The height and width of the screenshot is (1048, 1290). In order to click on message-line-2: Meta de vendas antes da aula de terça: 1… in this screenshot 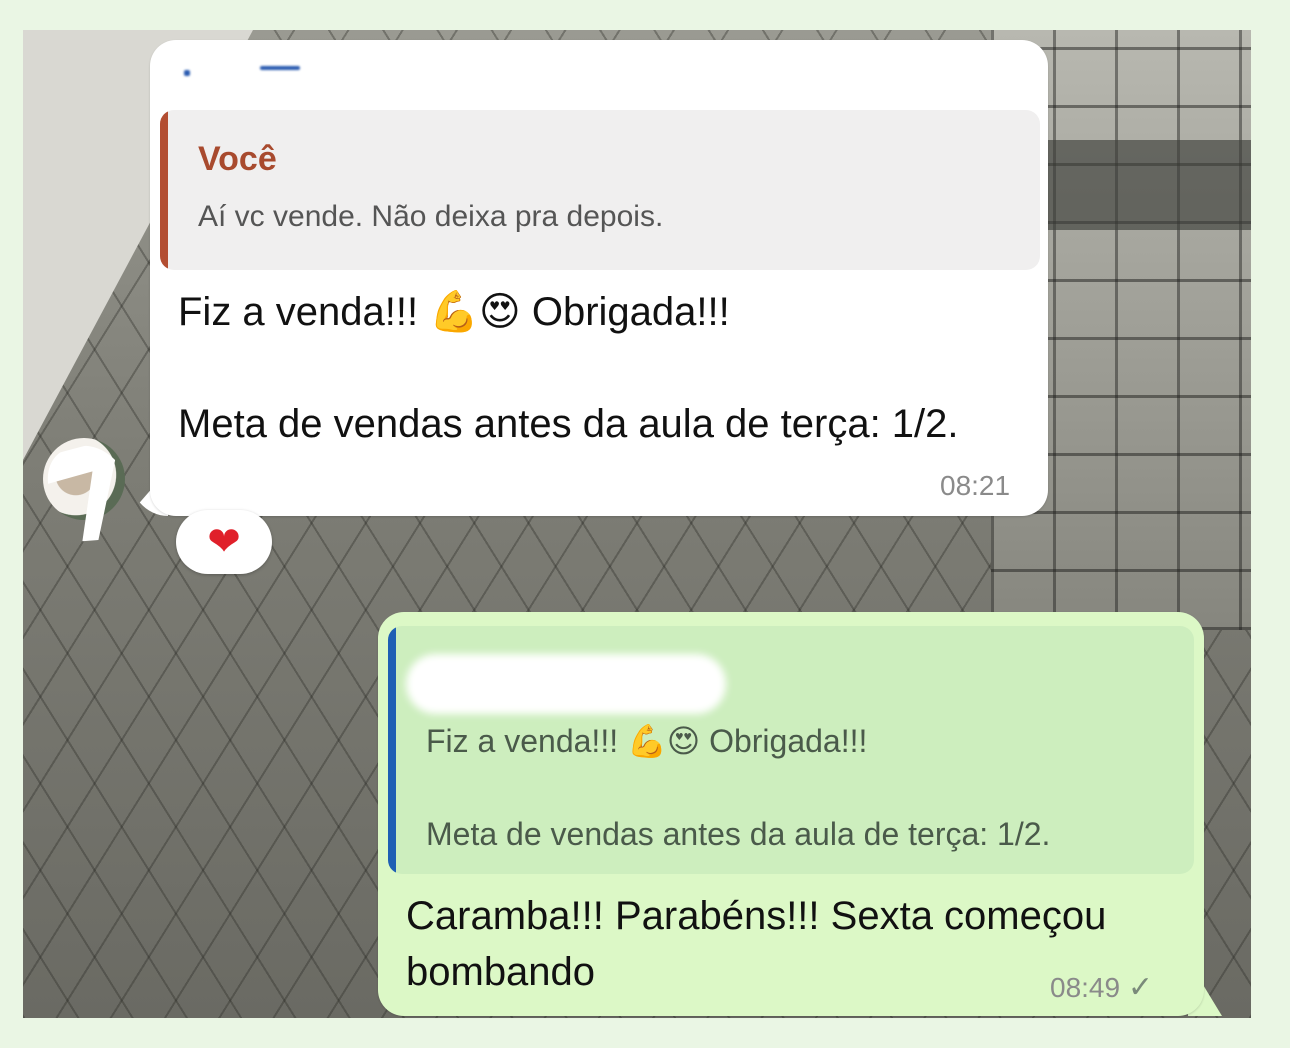, I will do `click(568, 424)`.